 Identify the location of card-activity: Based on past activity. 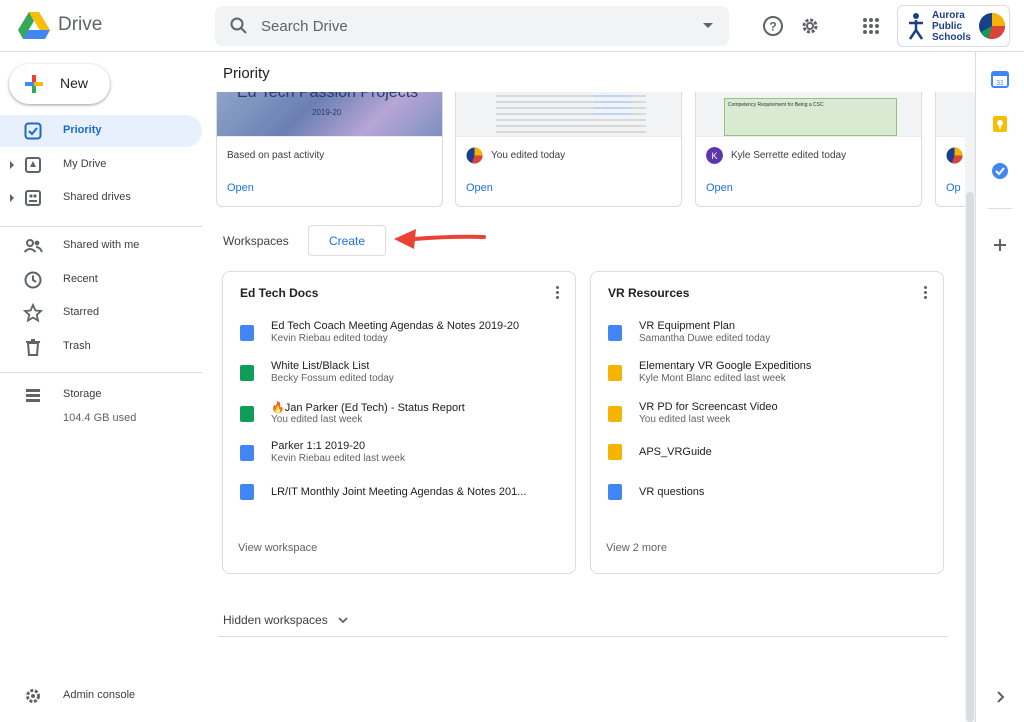
(276, 155).